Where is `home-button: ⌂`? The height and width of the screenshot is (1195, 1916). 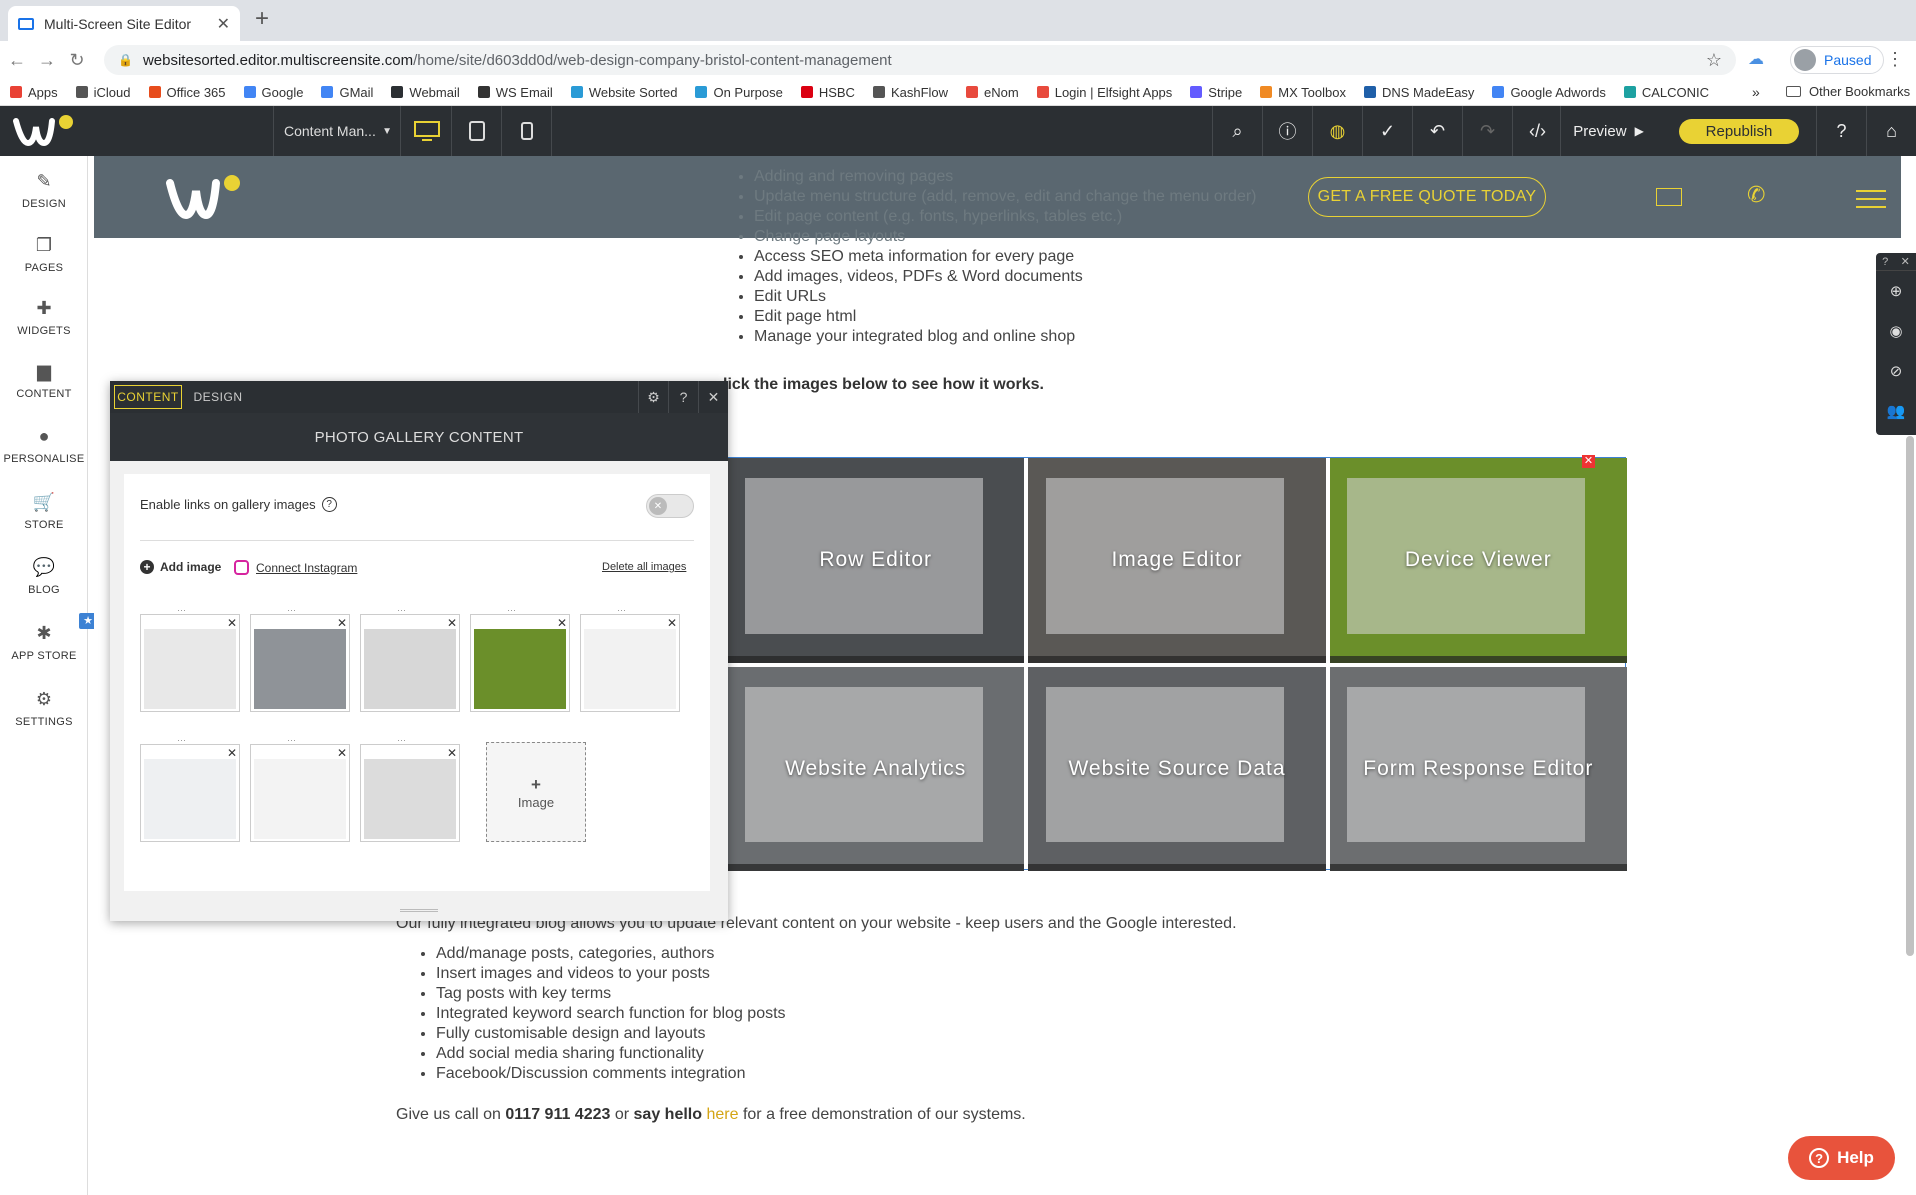
home-button: ⌂ is located at coordinates (1891, 131).